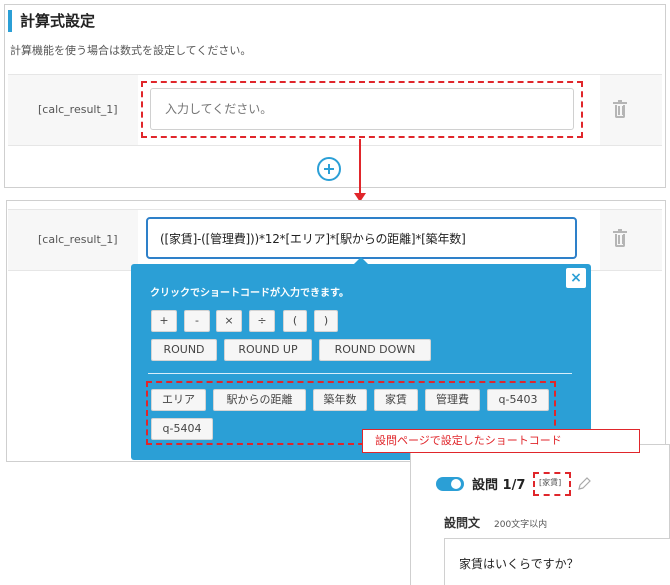 The height and width of the screenshot is (585, 670). Describe the element at coordinates (396, 400) in the screenshot. I see `shortcode-rent-button: 家賃` at that location.